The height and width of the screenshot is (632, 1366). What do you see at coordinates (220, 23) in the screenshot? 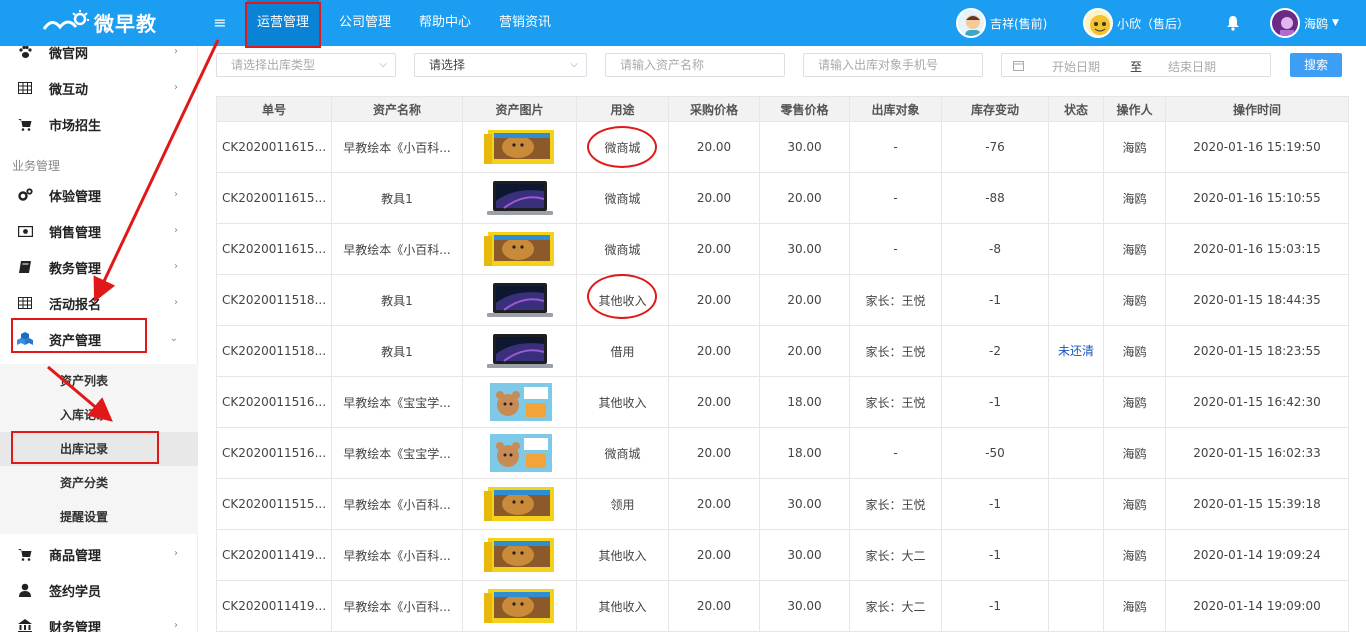
I see `menu-toggle-icon: ≡` at bounding box center [220, 23].